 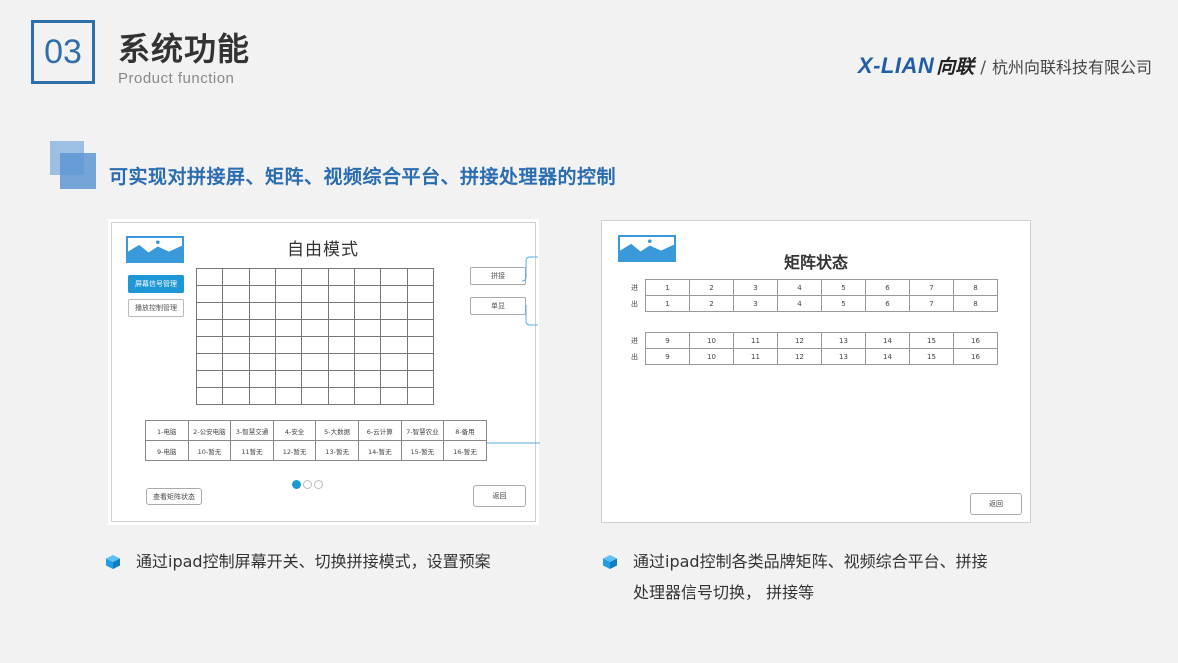 What do you see at coordinates (379, 430) in the screenshot?
I see `signal-source-cell: 6-云计算` at bounding box center [379, 430].